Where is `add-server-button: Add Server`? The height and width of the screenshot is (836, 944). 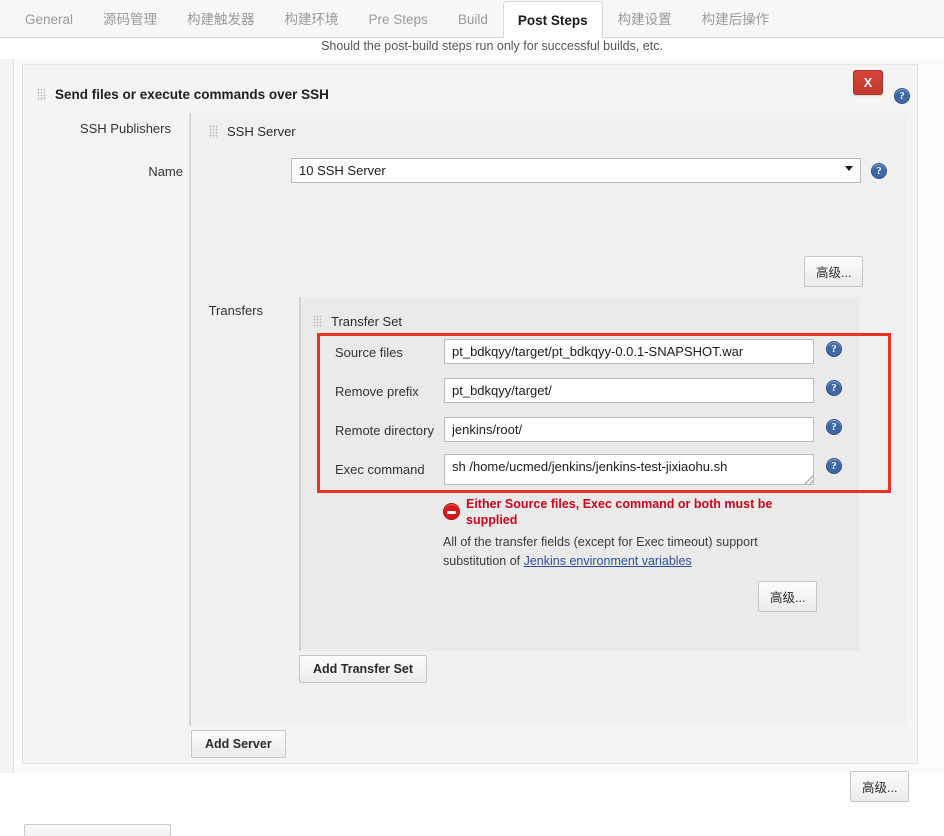
add-server-button: Add Server is located at coordinates (238, 744).